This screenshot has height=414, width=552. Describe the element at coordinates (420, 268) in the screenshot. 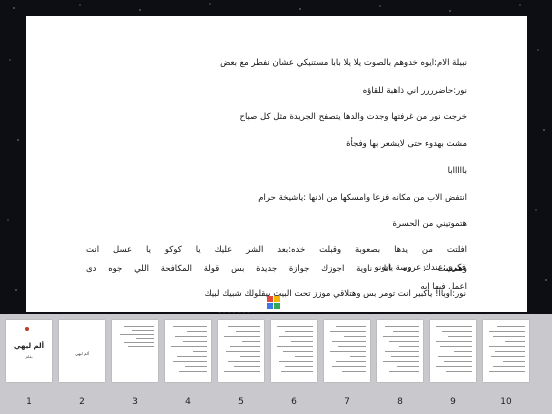

I see `text-line: فكري:عندك عروسة يانونو` at that location.